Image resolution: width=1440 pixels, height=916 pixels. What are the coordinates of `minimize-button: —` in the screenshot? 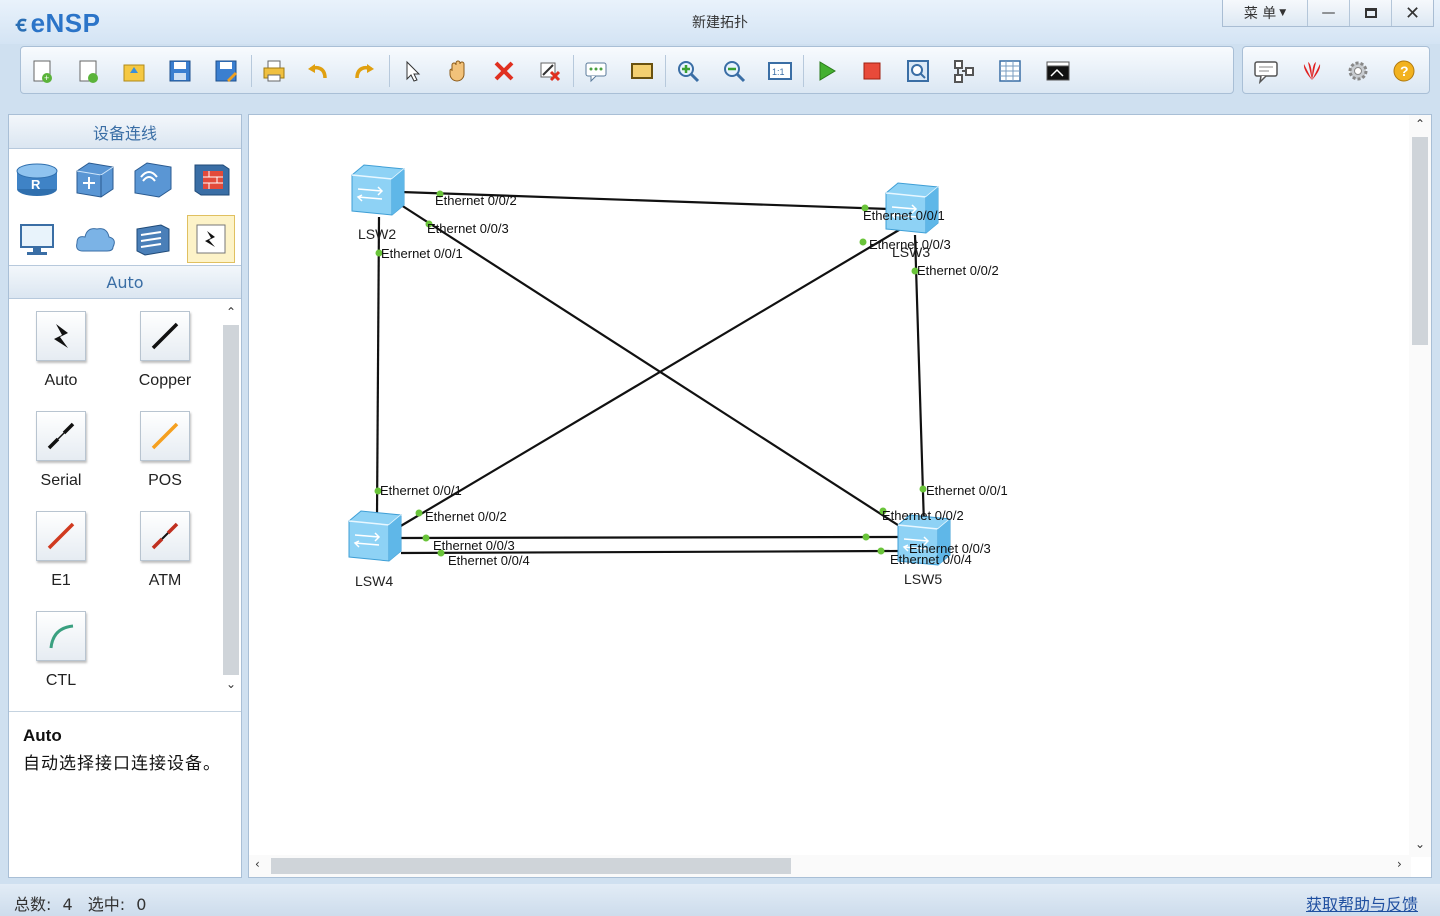 It's located at (1328, 13).